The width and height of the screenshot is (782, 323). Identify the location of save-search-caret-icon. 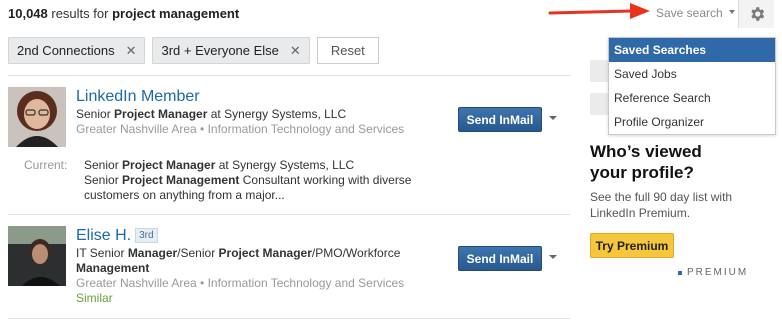
(732, 12).